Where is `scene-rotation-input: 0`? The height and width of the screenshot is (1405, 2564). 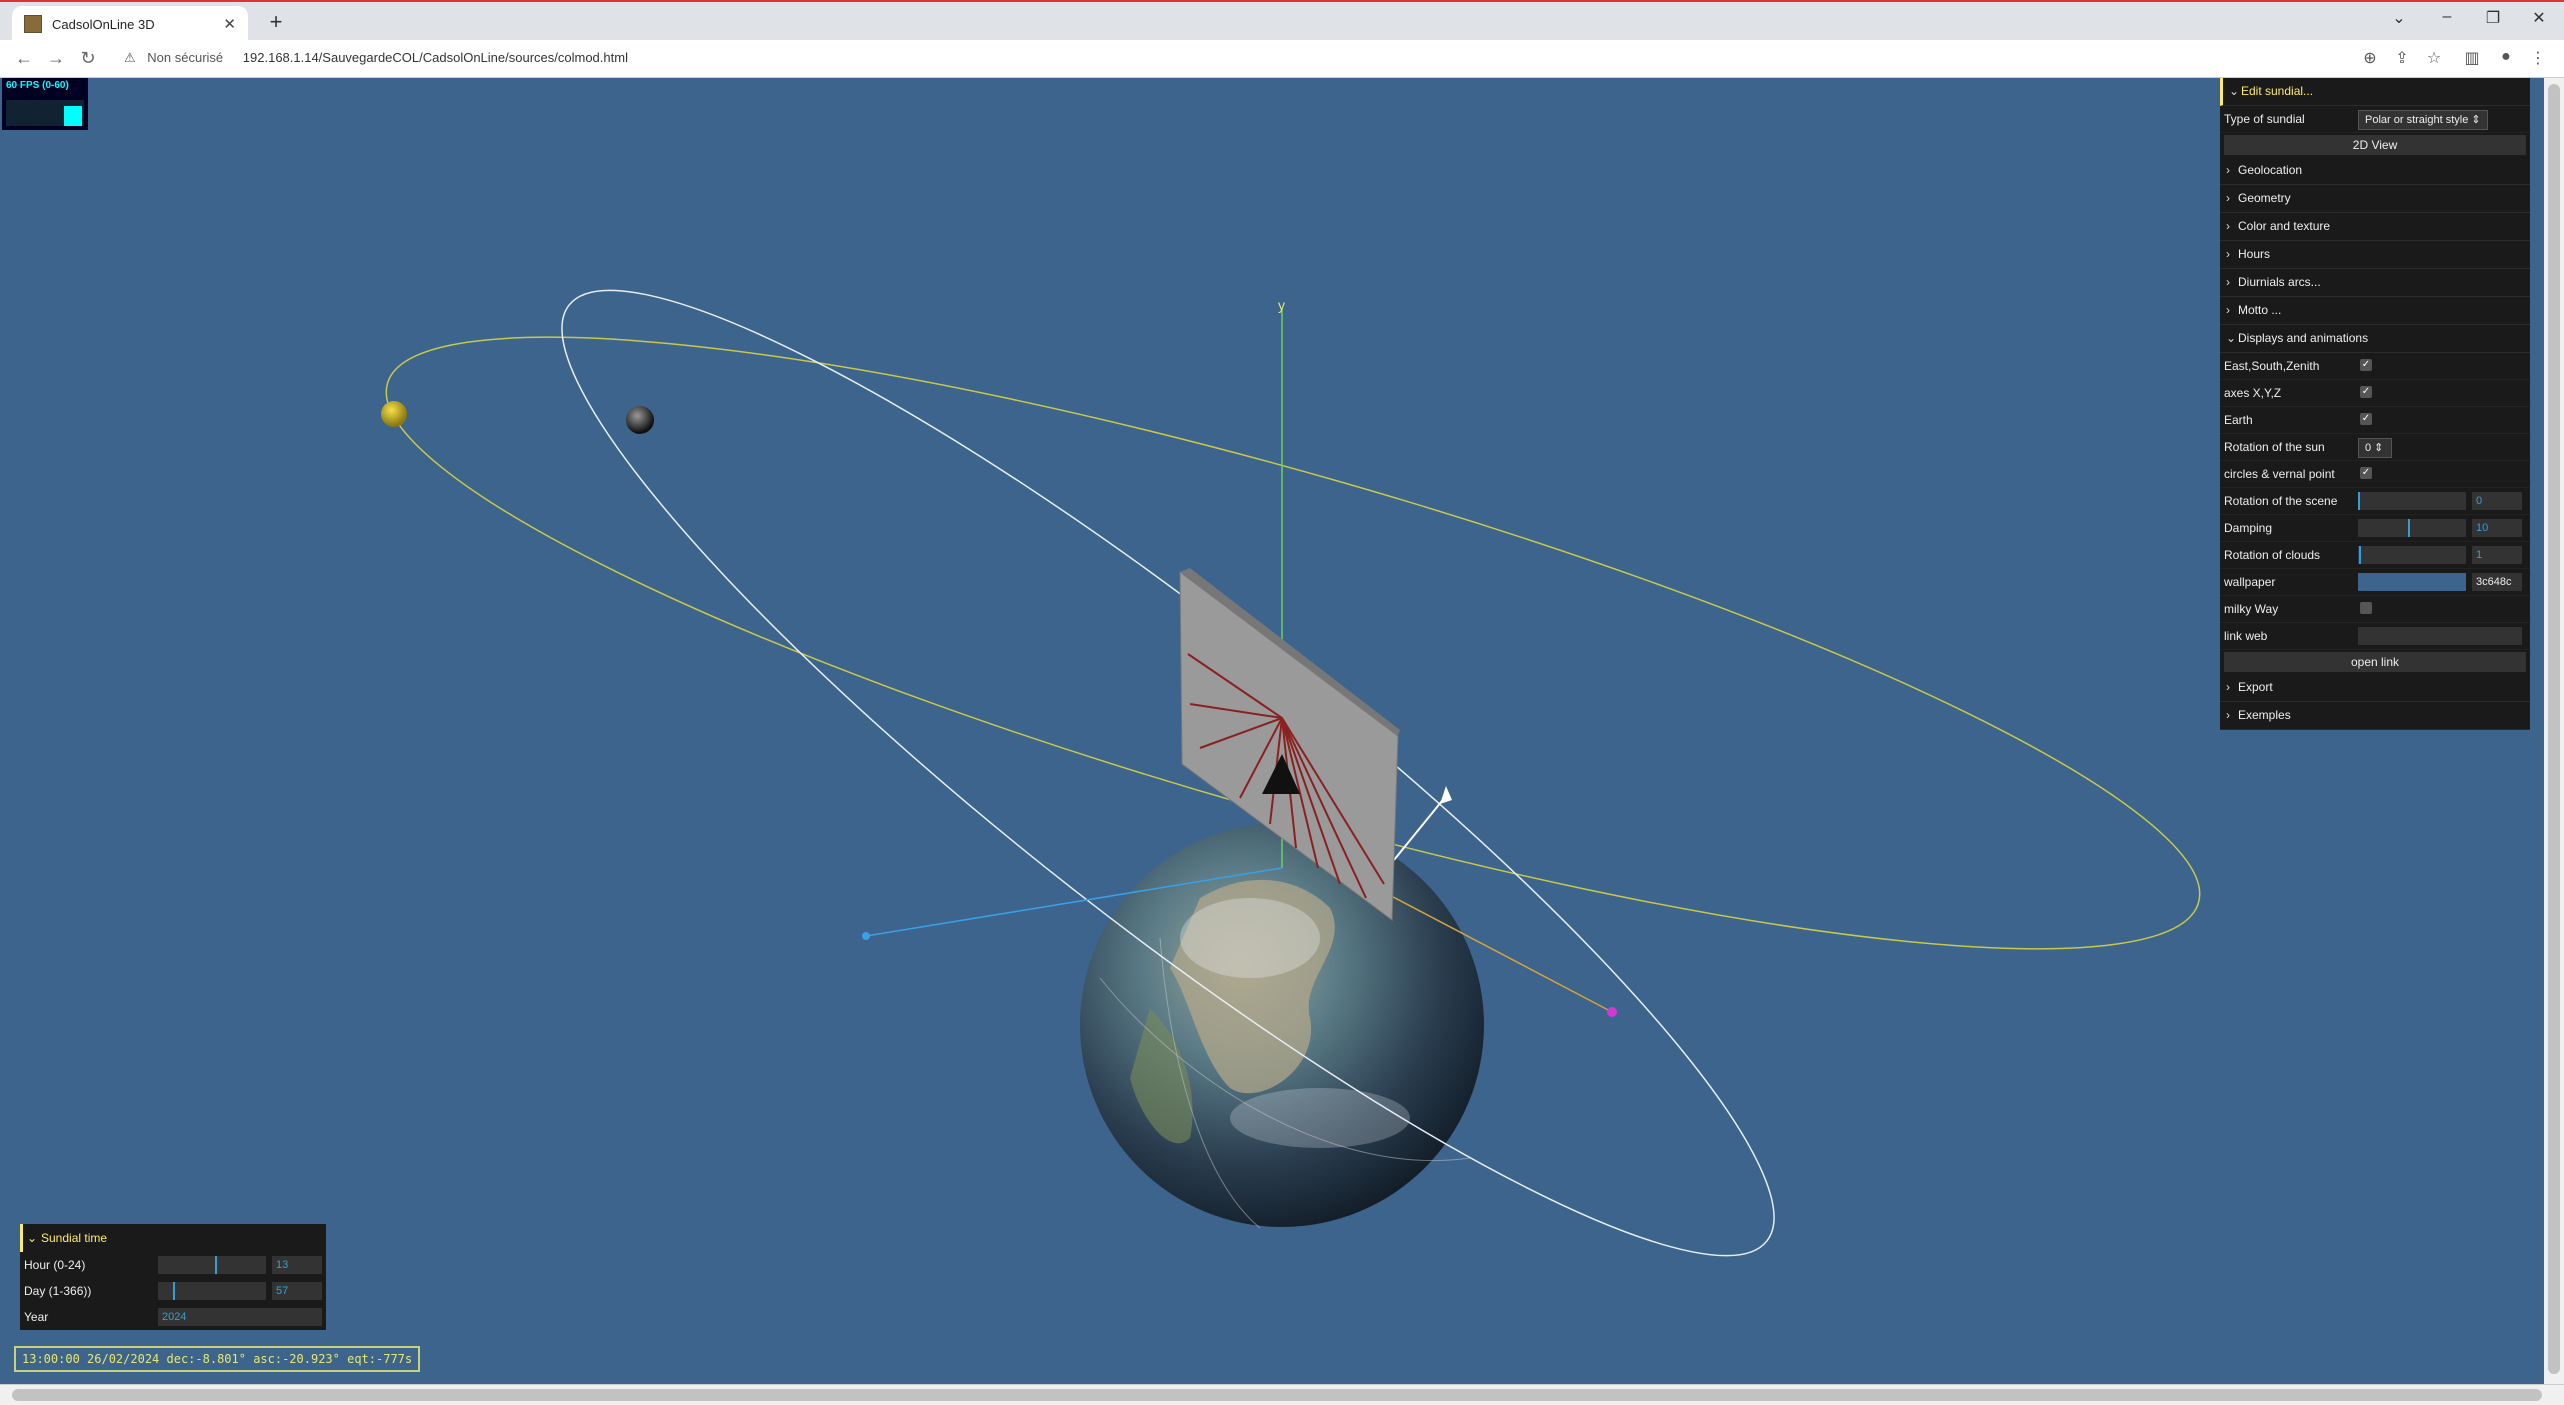
scene-rotation-input: 0 is located at coordinates (2497, 501).